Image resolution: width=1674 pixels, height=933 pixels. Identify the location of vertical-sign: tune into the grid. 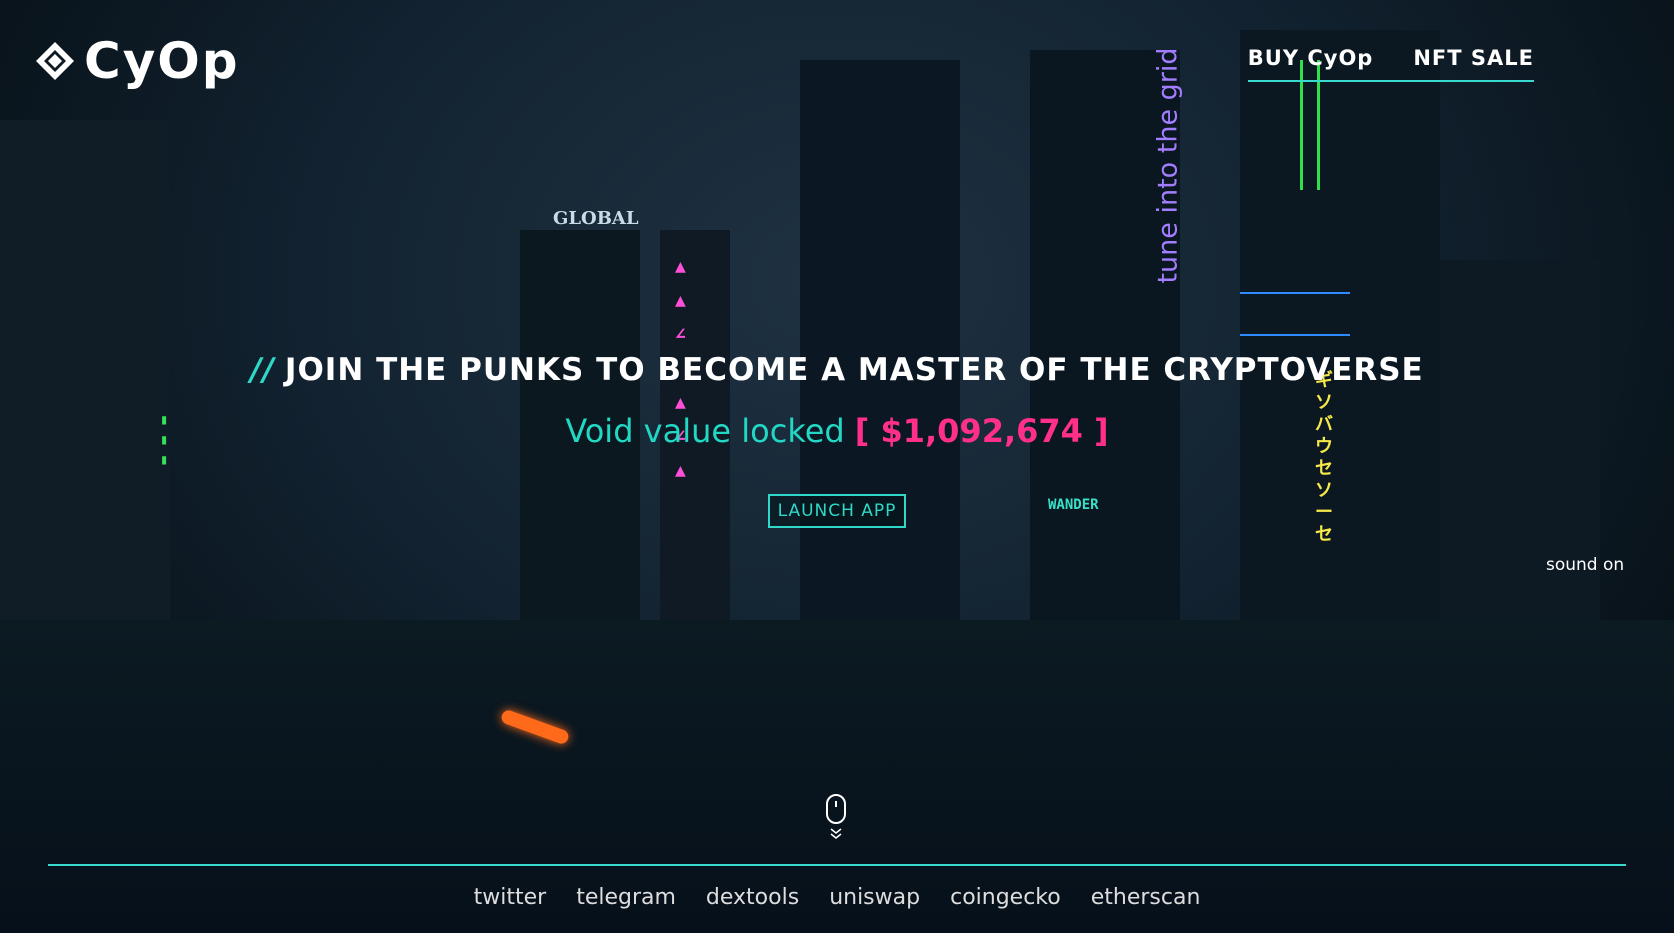
(1168, 165).